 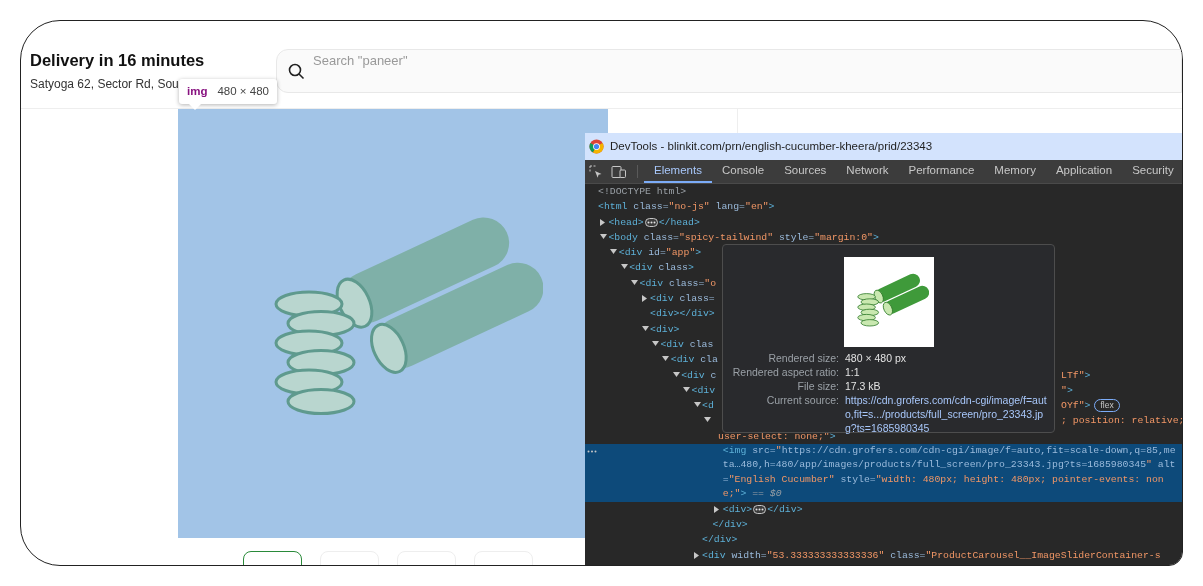 What do you see at coordinates (1015, 171) in the screenshot?
I see `panel-tab: Memory` at bounding box center [1015, 171].